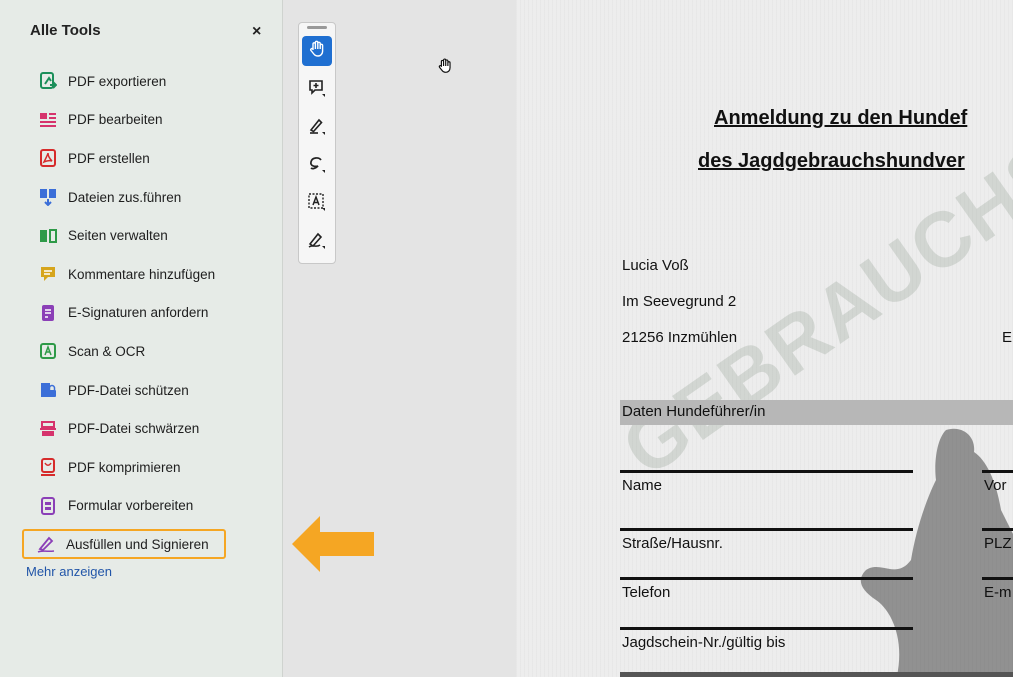 The image size is (1013, 677). What do you see at coordinates (134, 429) in the screenshot?
I see `tool-label: PDF-Datei schwärzen` at bounding box center [134, 429].